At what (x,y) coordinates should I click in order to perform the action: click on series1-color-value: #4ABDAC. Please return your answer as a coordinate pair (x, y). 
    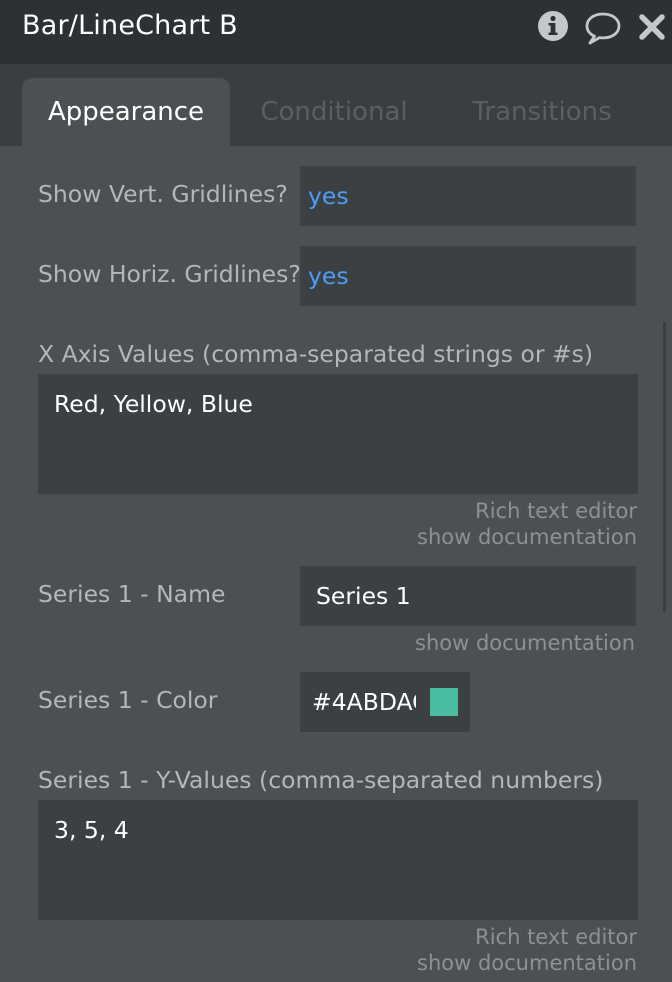
    Looking at the image, I should click on (364, 702).